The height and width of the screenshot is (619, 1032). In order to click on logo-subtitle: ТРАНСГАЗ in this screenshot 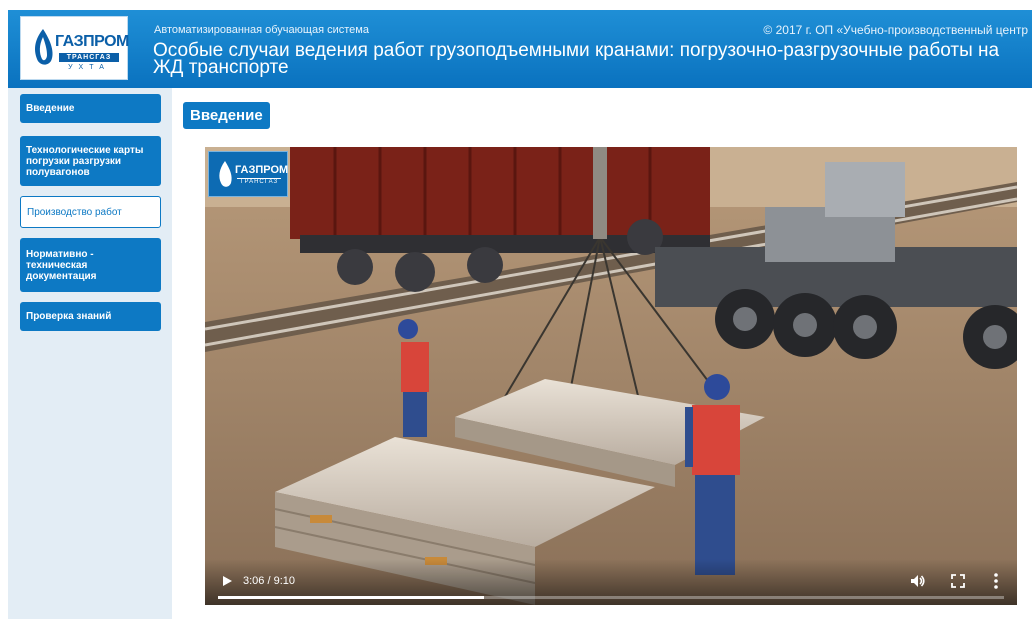, I will do `click(89, 57)`.